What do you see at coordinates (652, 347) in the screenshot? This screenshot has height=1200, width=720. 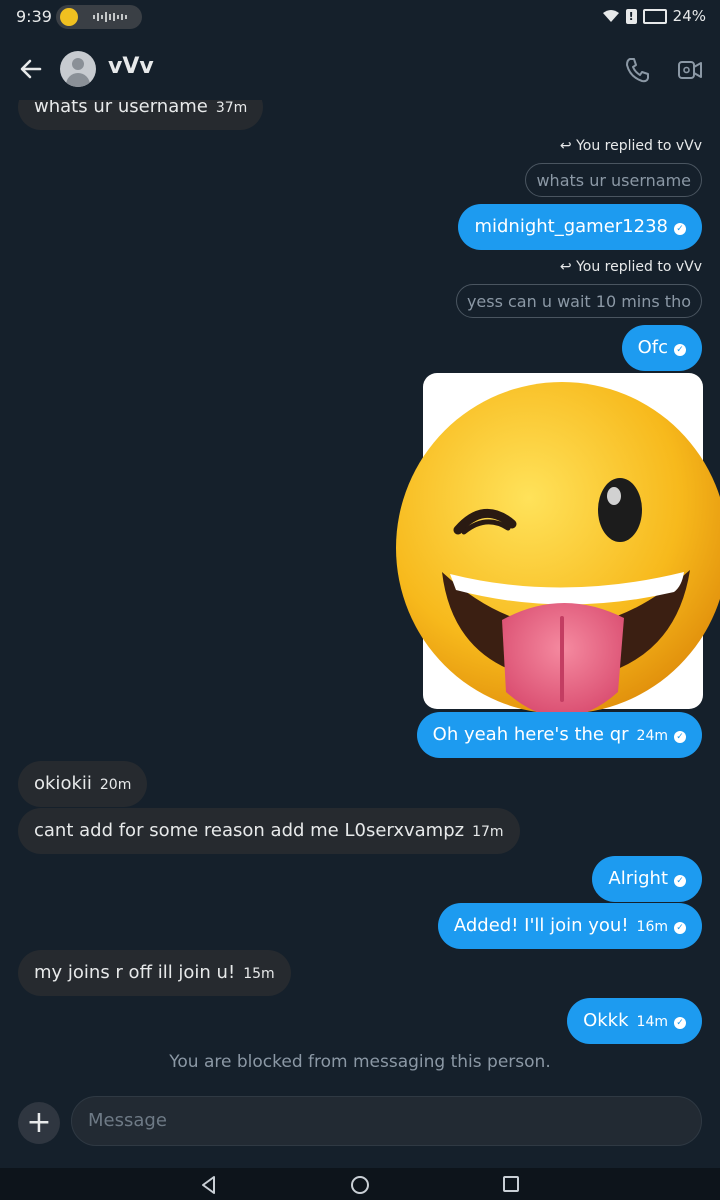 I see `message-text: Ofc` at bounding box center [652, 347].